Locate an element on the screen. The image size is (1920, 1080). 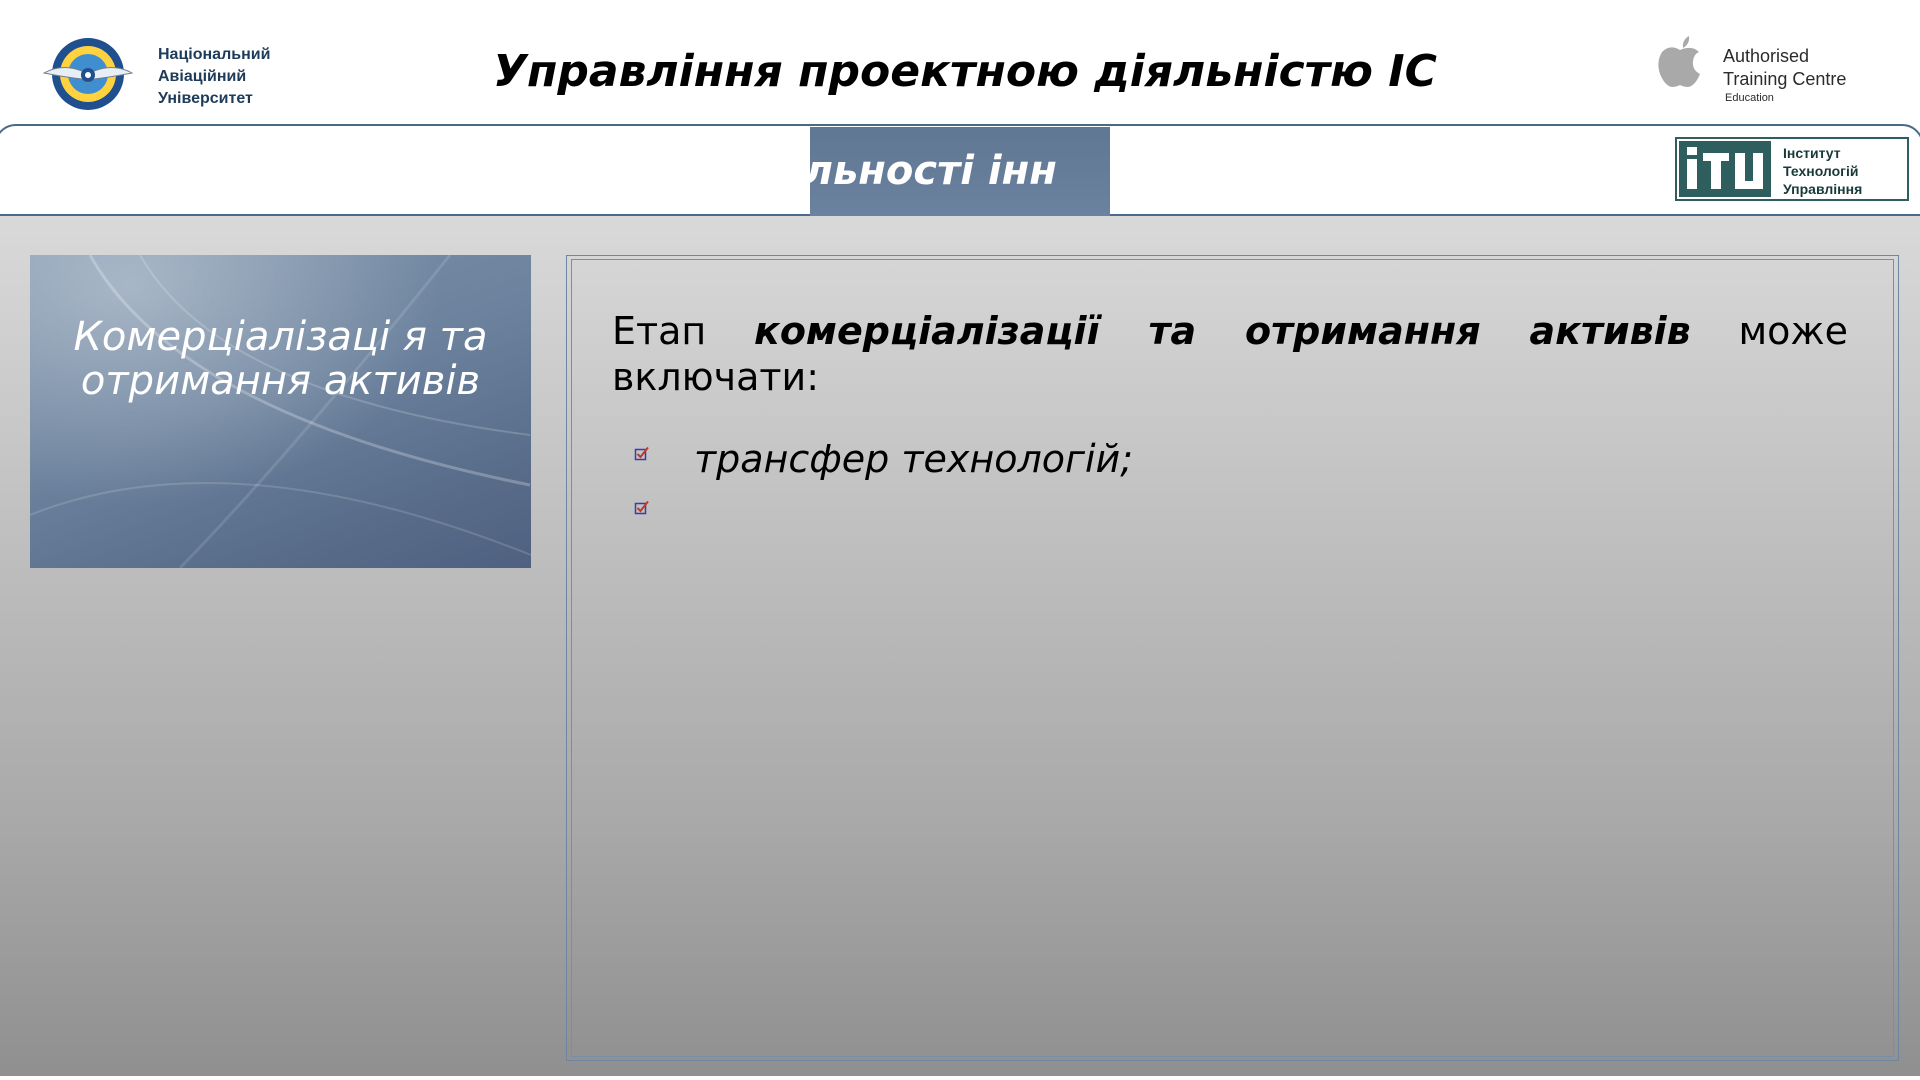
apple-logo-icon is located at coordinates (1680, 61).